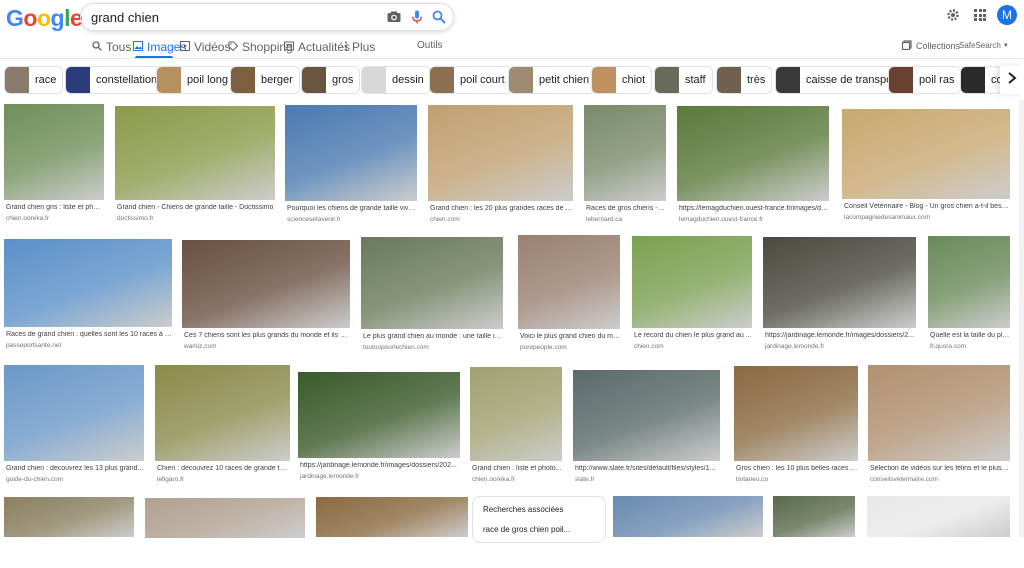 The image size is (1024, 568). What do you see at coordinates (683, 80) in the screenshot?
I see `chip-staff: staff` at bounding box center [683, 80].